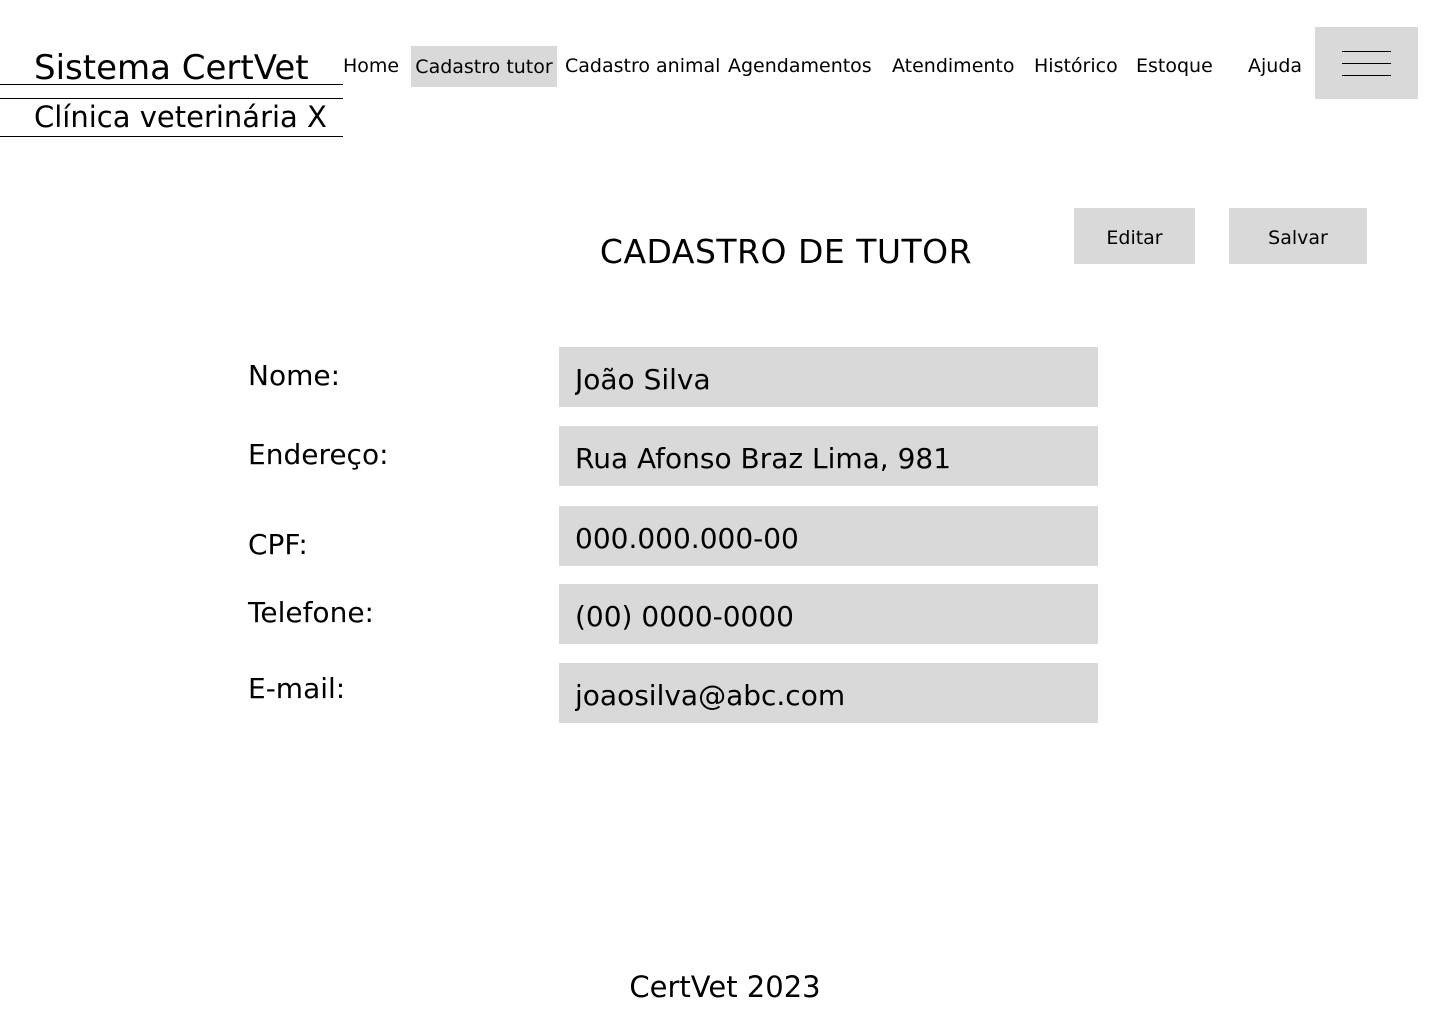  Describe the element at coordinates (1134, 236) in the screenshot. I see `edit-button: Editar` at that location.